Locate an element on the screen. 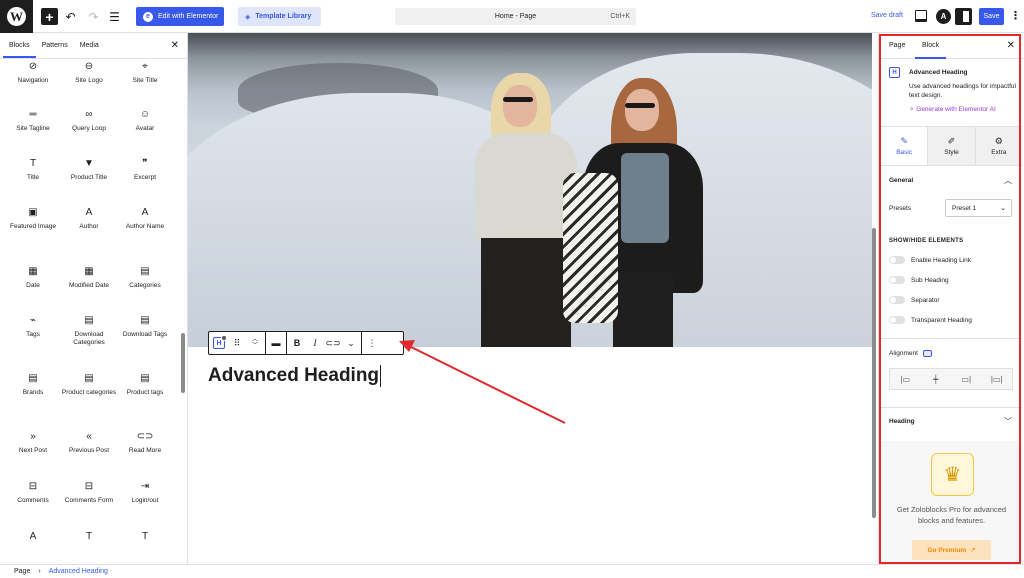  tab-extra: ⚙ Extra is located at coordinates (998, 146).